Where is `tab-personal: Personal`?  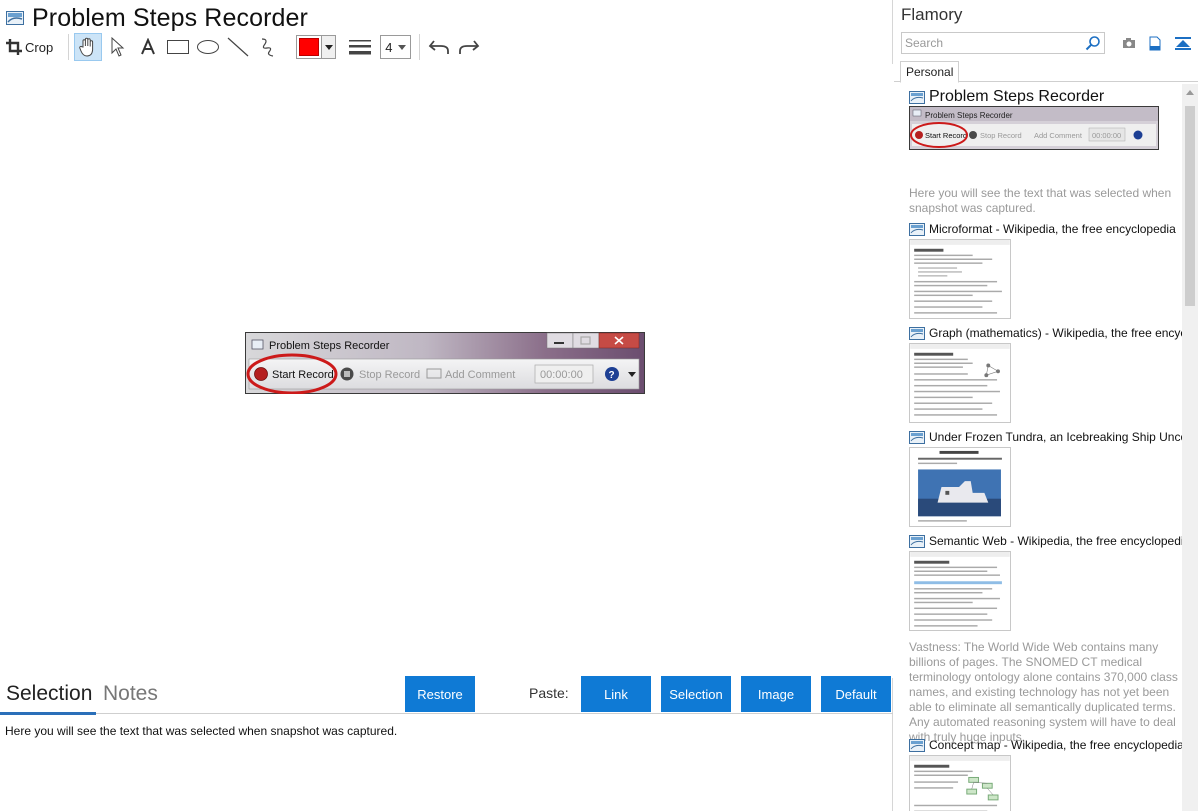 tab-personal: Personal is located at coordinates (930, 72).